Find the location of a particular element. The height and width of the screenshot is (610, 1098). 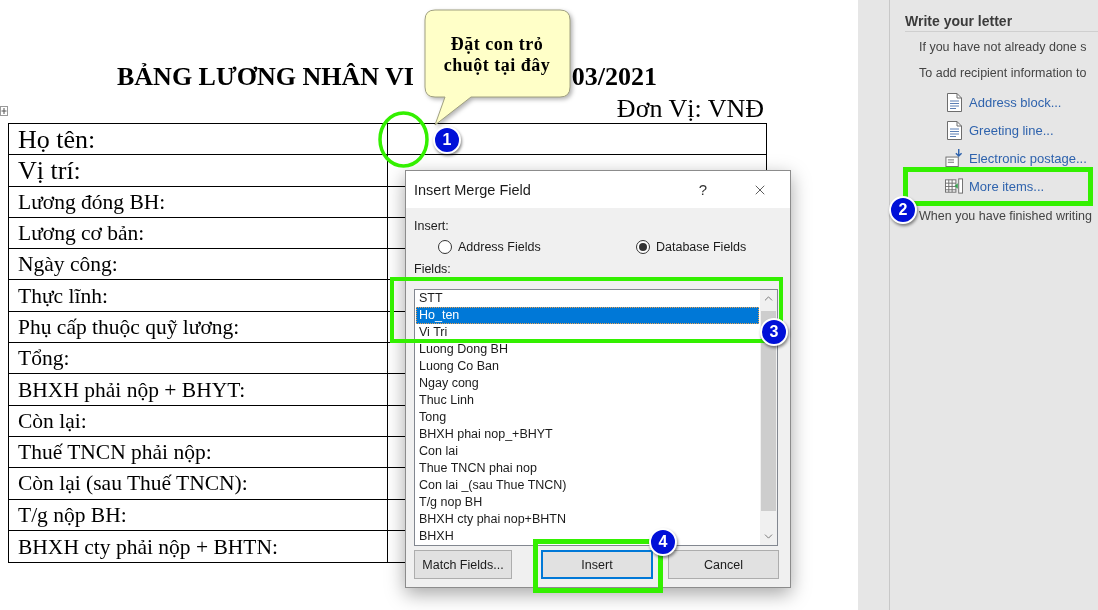

envelope-arrow-icon is located at coordinates (954, 158).